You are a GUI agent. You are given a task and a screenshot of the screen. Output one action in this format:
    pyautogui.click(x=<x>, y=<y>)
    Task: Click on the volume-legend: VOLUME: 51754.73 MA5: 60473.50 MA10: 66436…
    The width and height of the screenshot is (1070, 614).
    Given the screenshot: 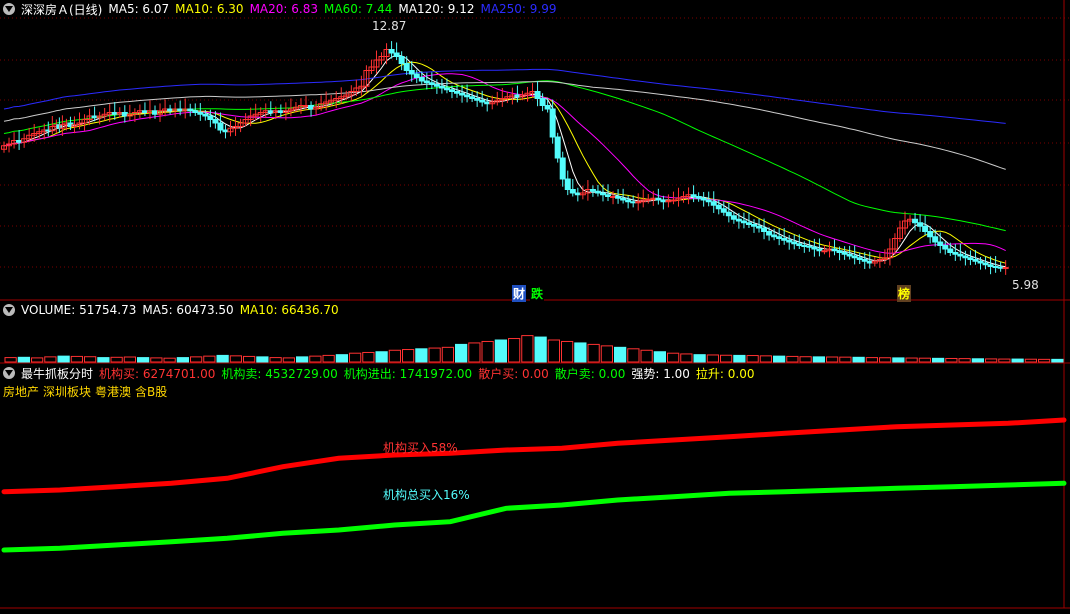 What is the action you would take?
    pyautogui.click(x=175, y=310)
    